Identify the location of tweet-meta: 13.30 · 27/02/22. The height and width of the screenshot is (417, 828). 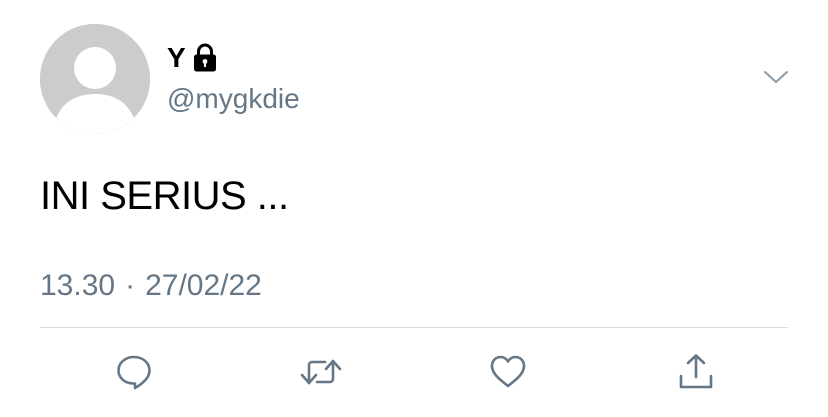
(151, 286).